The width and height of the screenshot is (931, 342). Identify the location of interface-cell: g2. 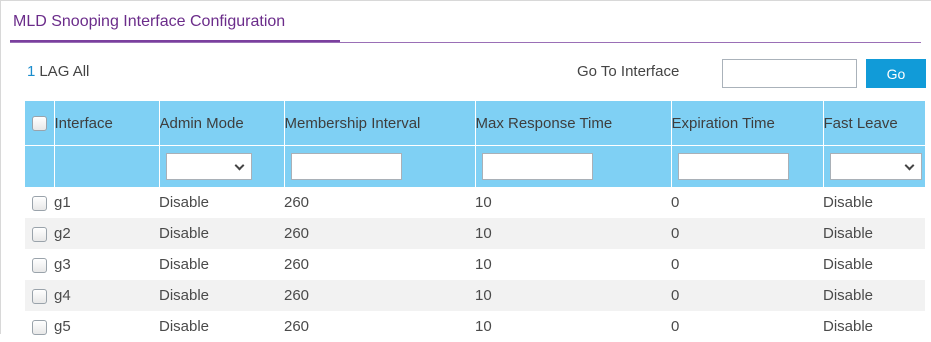
(106, 233).